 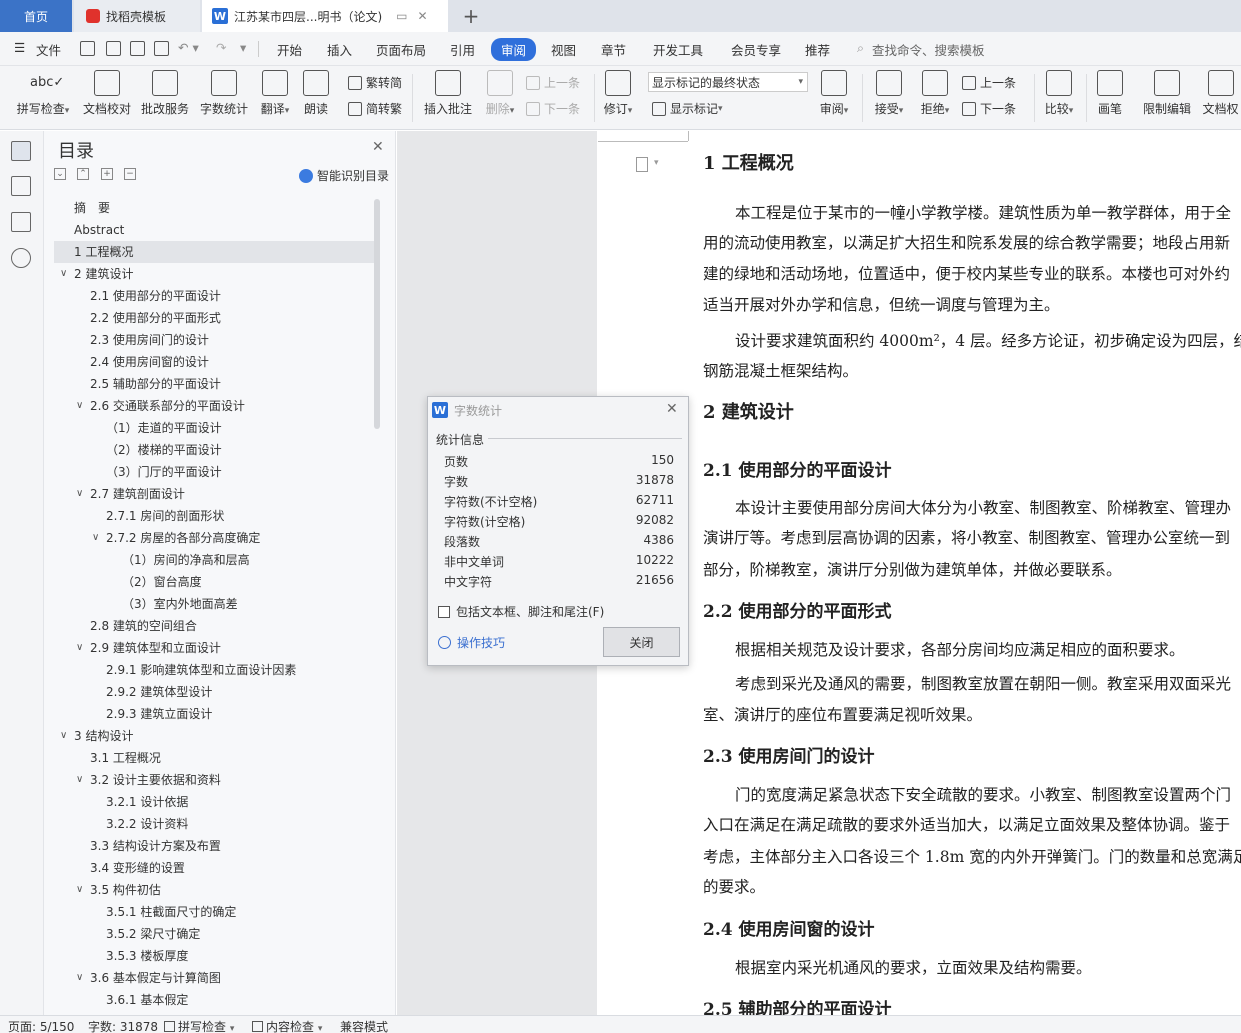 What do you see at coordinates (728, 82) in the screenshot?
I see `markup-state-select: 显示标记的最终状态 ▾` at bounding box center [728, 82].